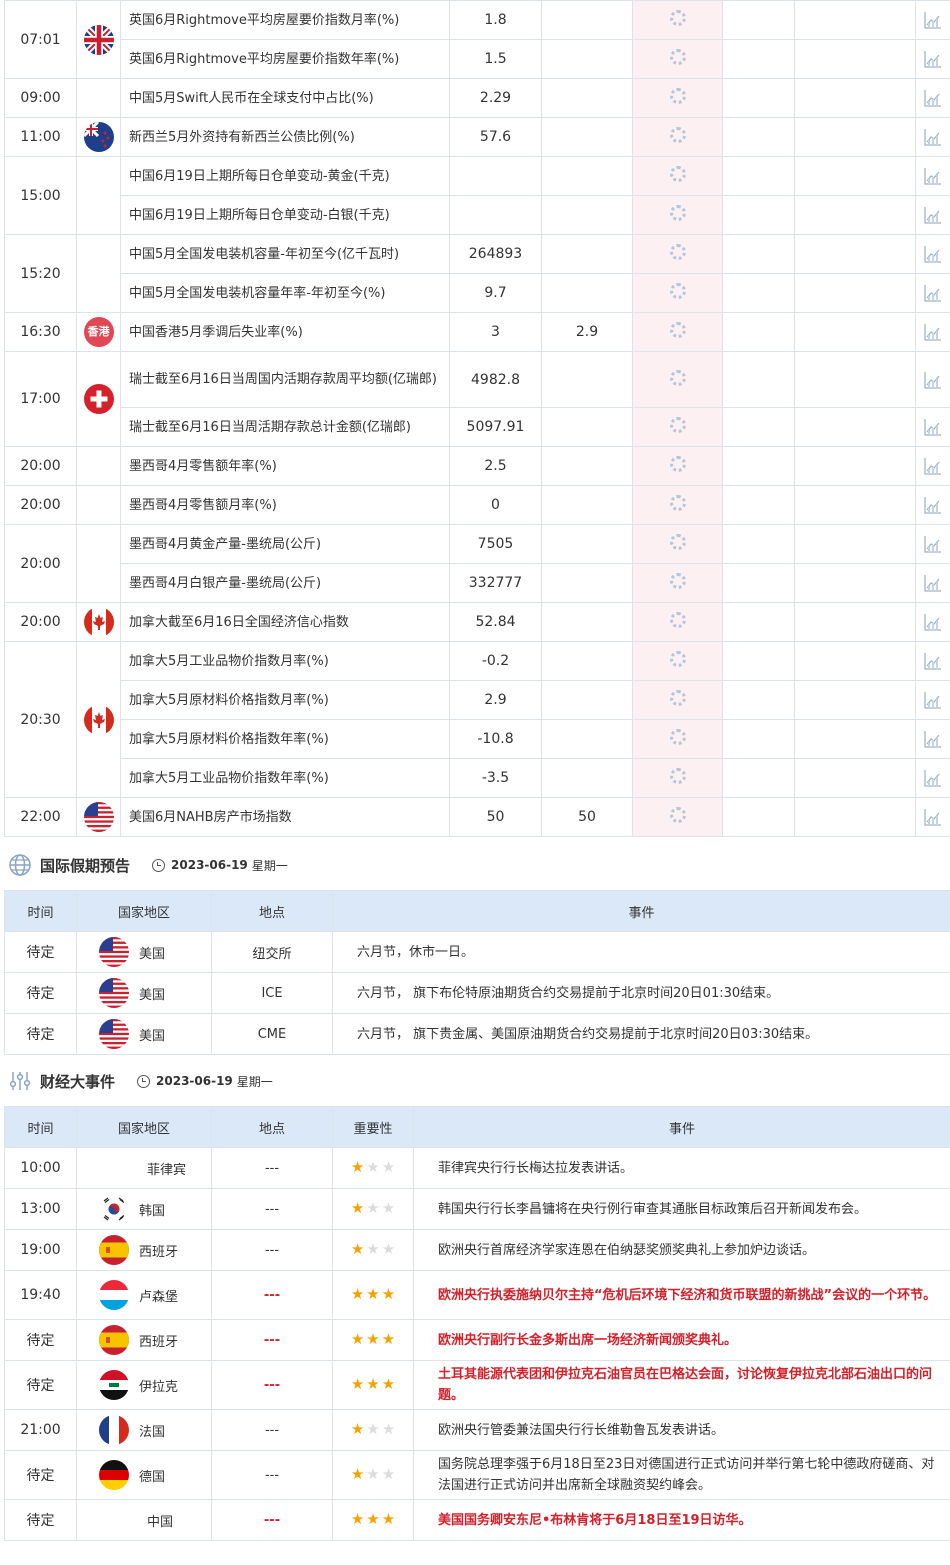 The width and height of the screenshot is (950, 1565). What do you see at coordinates (285, 739) in the screenshot?
I see `indicator-name: 加拿大5月原材料价格指数年率(%)` at bounding box center [285, 739].